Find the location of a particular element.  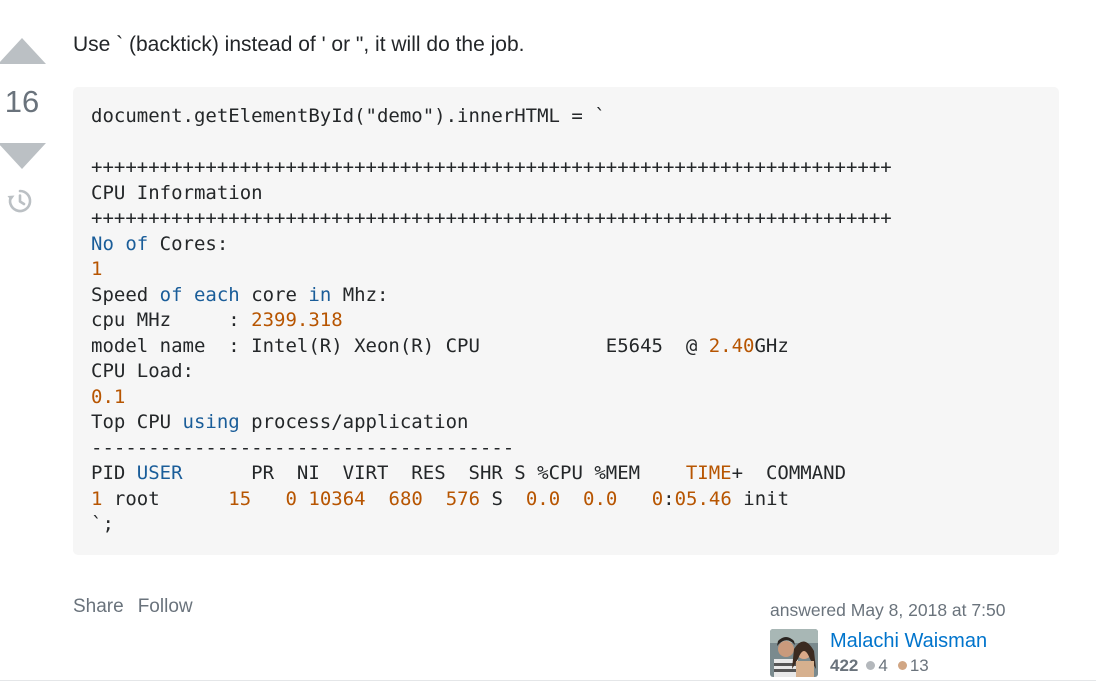

code-token: 05.46 is located at coordinates (703, 498).